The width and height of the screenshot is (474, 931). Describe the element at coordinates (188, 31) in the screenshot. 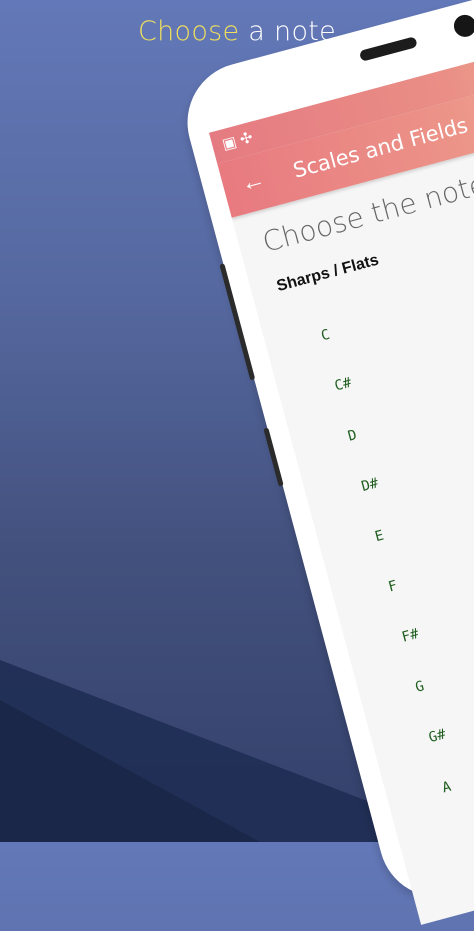

I see `headline-accent: Choose` at that location.